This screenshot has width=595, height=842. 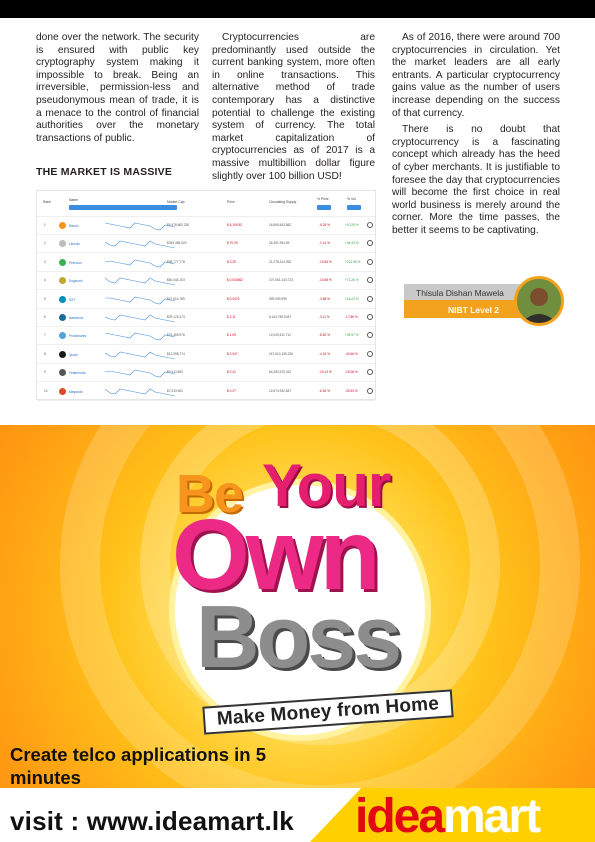 I want to click on author-photo, so click(x=539, y=301).